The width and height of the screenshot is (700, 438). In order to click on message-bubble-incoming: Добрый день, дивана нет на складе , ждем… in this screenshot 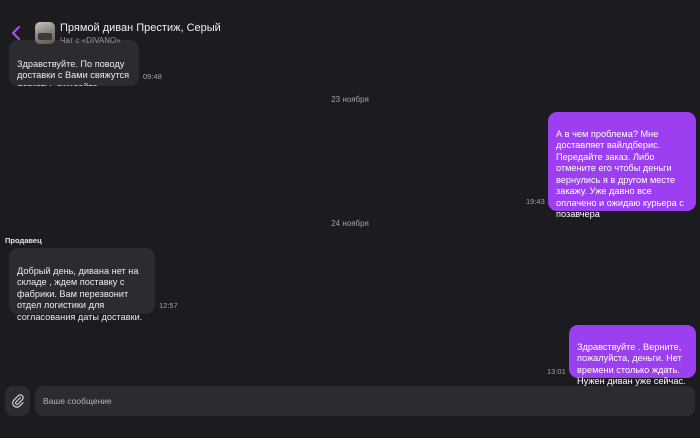, I will do `click(82, 285)`.